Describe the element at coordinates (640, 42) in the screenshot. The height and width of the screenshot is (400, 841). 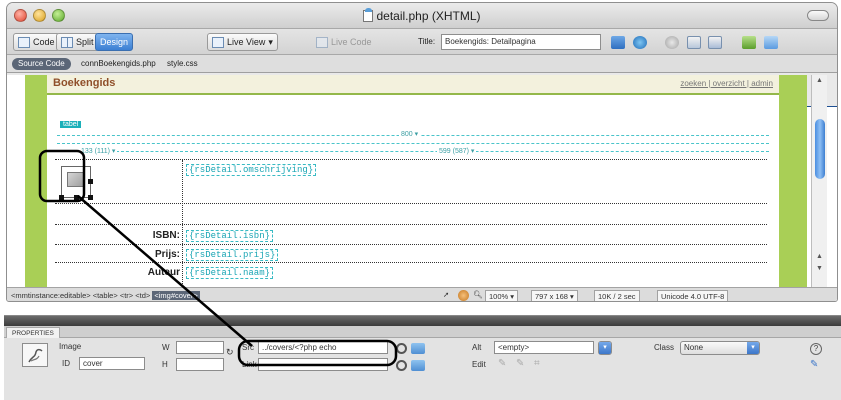
I see `preview-in-browser-icon` at that location.